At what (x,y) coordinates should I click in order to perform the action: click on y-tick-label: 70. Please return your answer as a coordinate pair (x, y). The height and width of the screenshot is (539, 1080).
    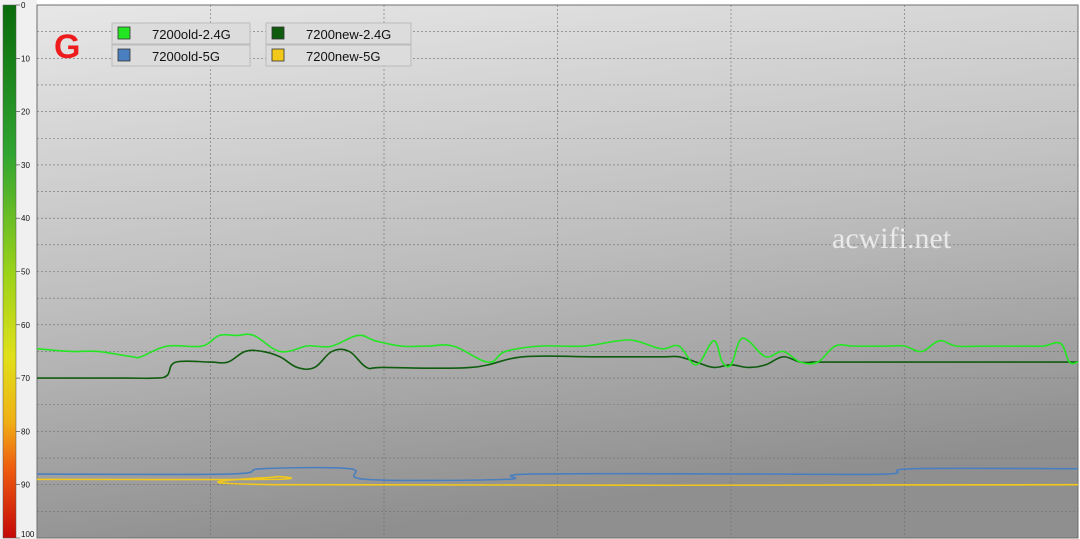
    Looking at the image, I should click on (25, 378).